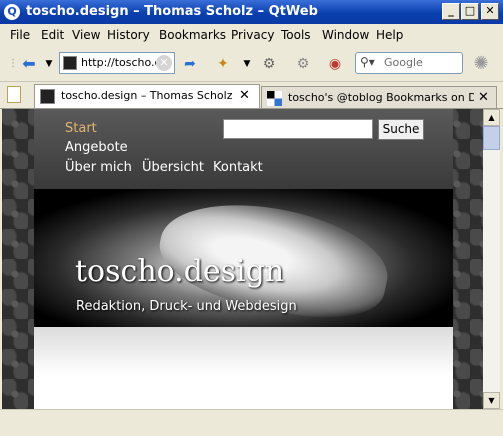  Describe the element at coordinates (335, 64) in the screenshot. I see `home-globe-icon: ◉` at that location.